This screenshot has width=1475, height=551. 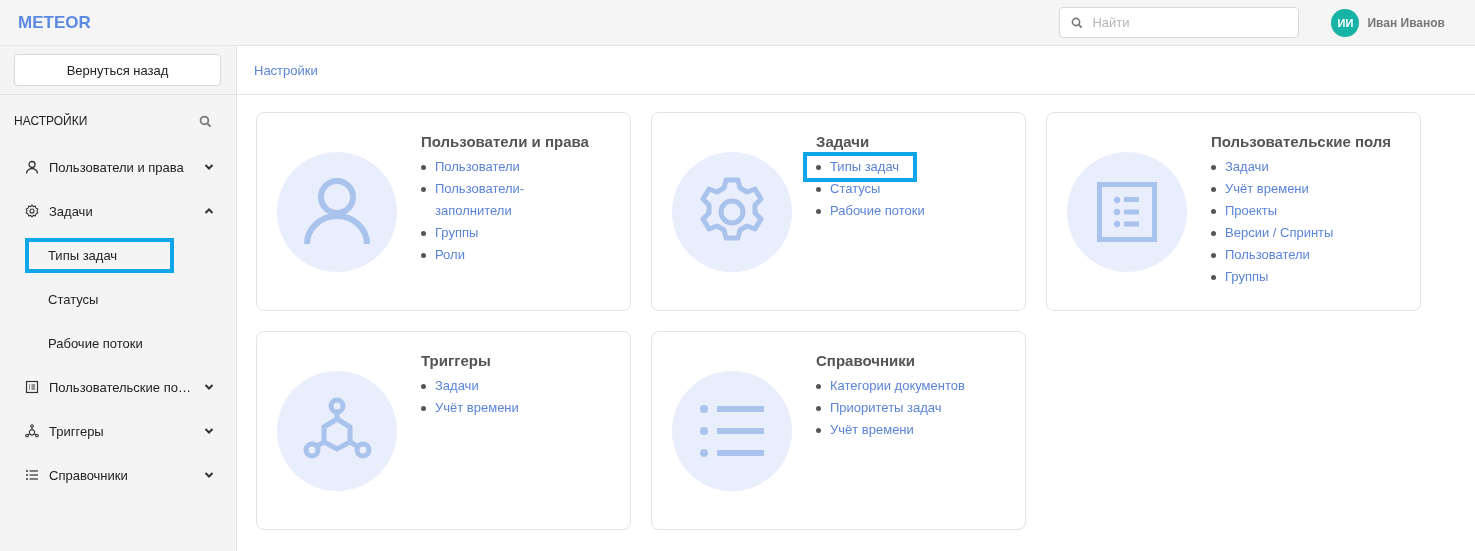 I want to click on chevron-up-icon, so click(x=209, y=211).